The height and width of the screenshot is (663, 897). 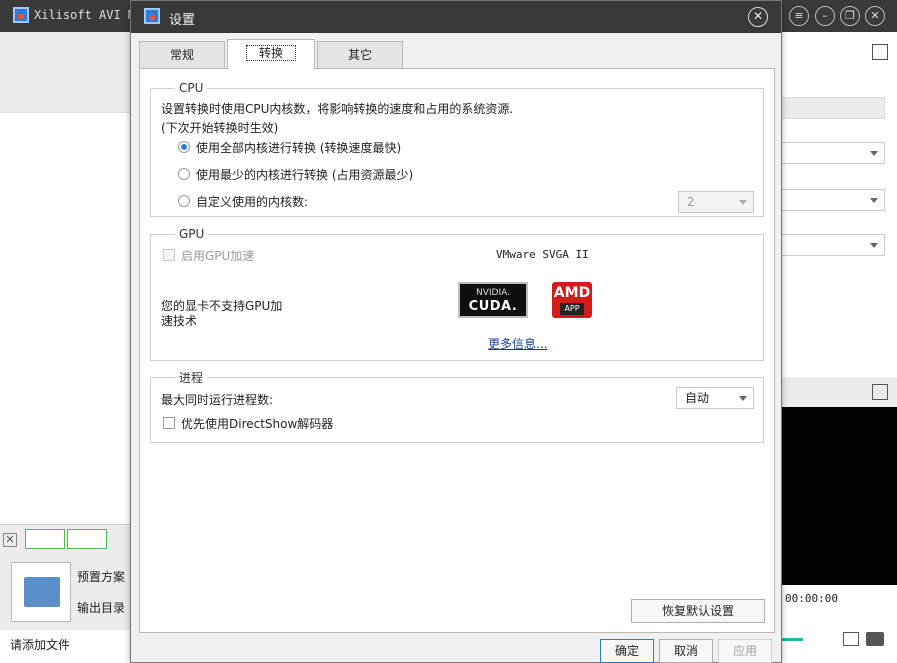 I want to click on radio-custom-cores, so click(x=184, y=201).